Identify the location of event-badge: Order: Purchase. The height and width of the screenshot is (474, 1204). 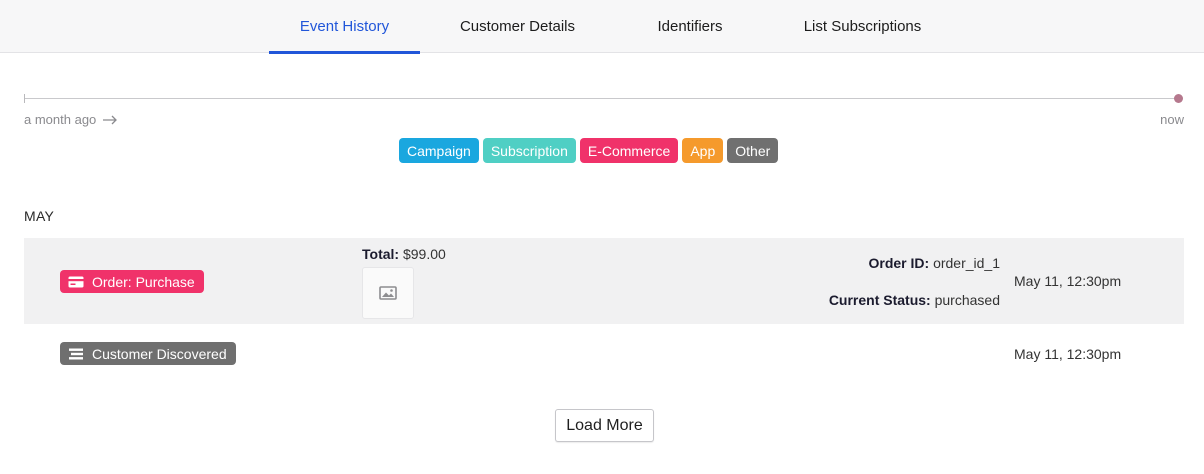
(132, 281).